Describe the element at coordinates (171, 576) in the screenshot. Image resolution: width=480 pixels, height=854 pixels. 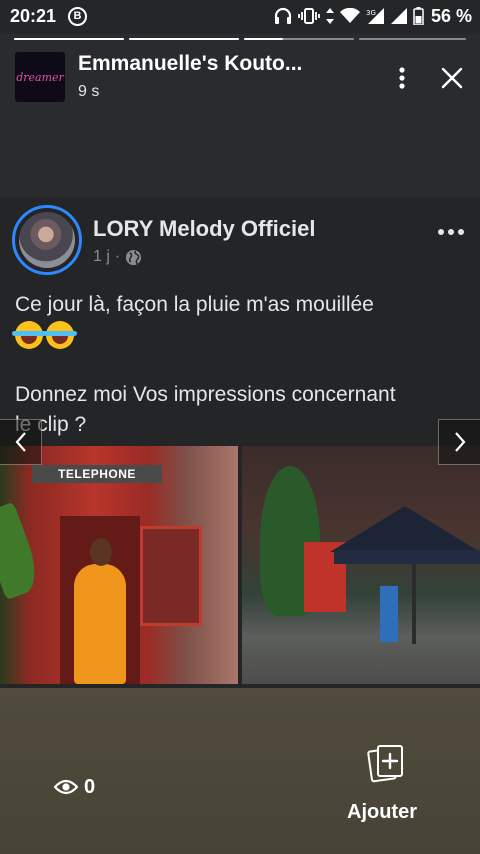
I see `booth-window` at that location.